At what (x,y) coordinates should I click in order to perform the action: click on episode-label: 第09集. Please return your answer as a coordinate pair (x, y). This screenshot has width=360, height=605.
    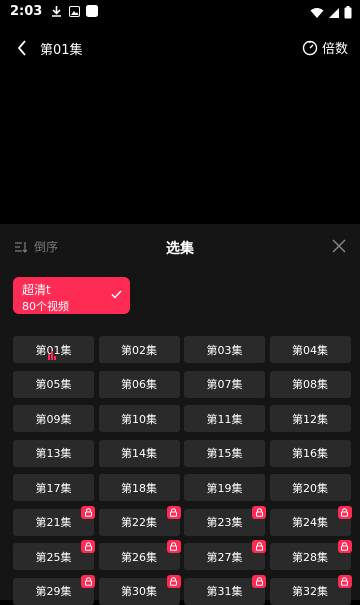
    Looking at the image, I should click on (53, 419).